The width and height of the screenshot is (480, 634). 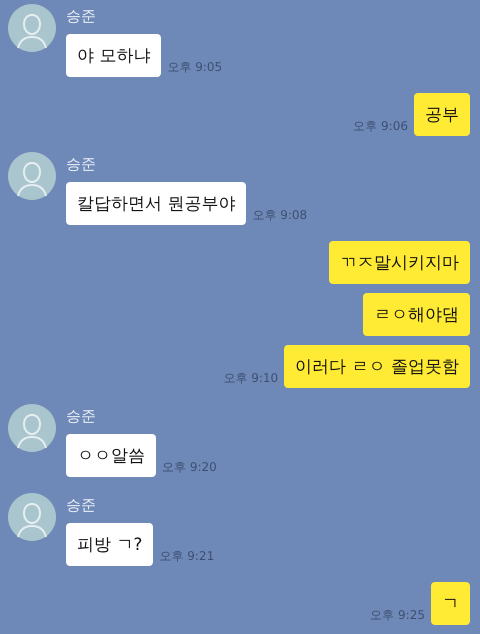 What do you see at coordinates (442, 114) in the screenshot?
I see `message-bubble: 공부` at bounding box center [442, 114].